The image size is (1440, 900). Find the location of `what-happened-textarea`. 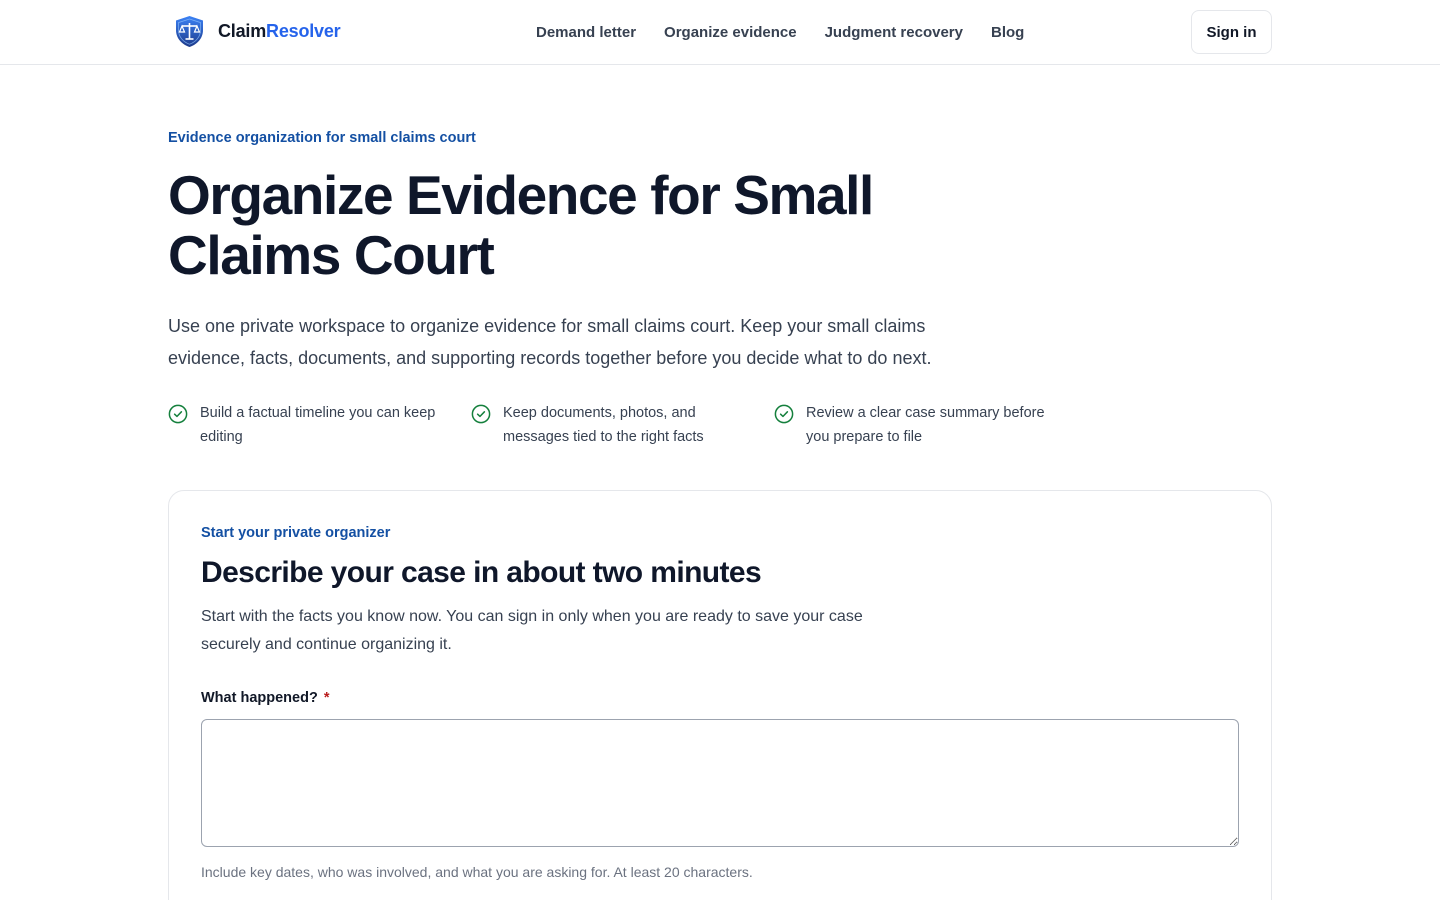

what-happened-textarea is located at coordinates (720, 783).